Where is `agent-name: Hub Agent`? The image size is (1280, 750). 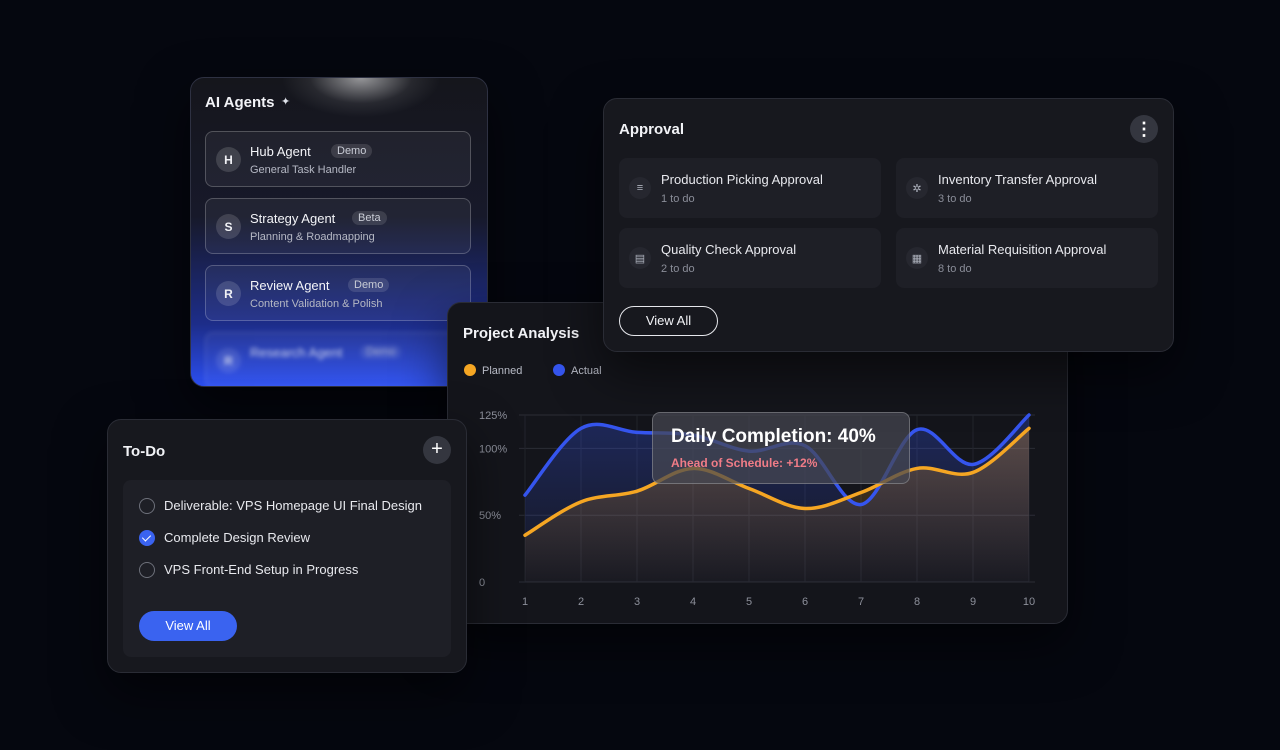 agent-name: Hub Agent is located at coordinates (280, 151).